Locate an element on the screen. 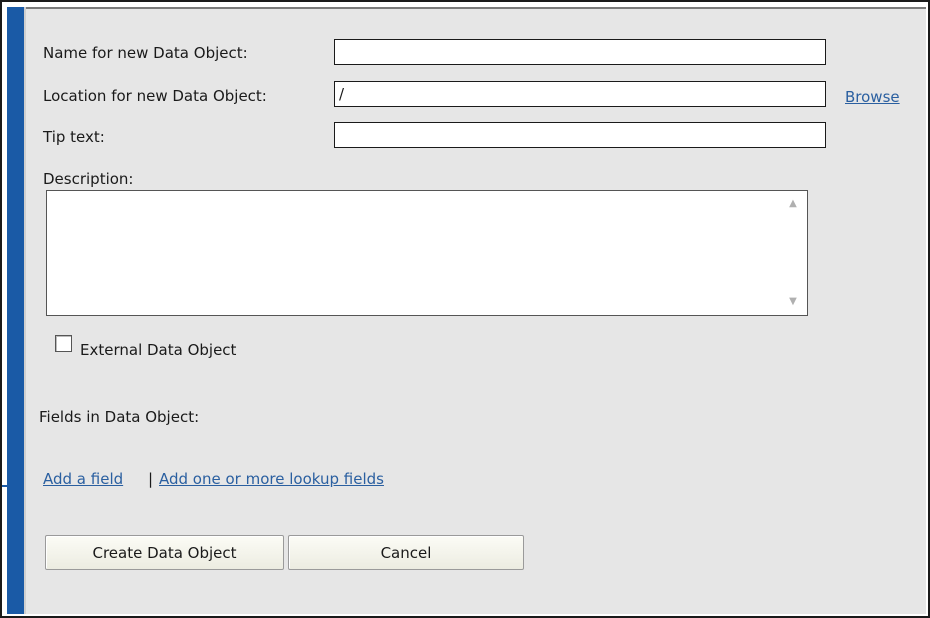 This screenshot has height=618, width=930. add-lookup-fields-link: Add one or more lookup fields is located at coordinates (271, 479).